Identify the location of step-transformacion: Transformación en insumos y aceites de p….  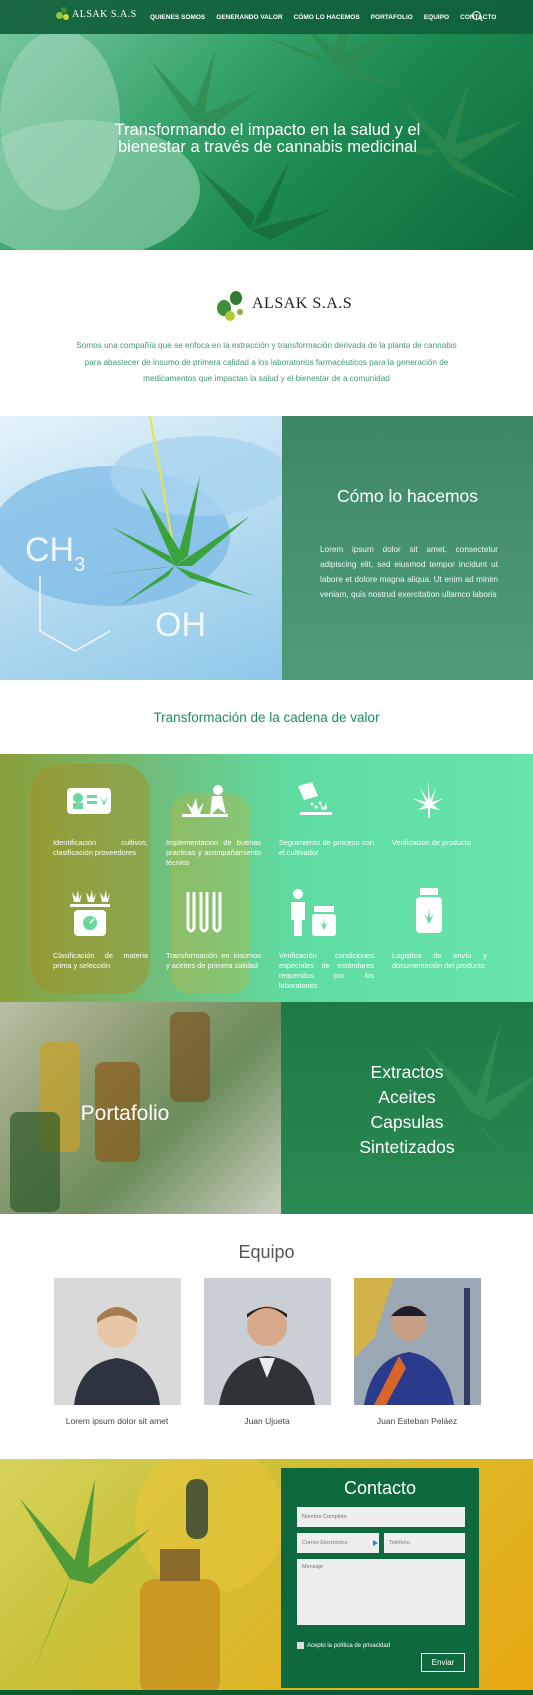
(213, 960).